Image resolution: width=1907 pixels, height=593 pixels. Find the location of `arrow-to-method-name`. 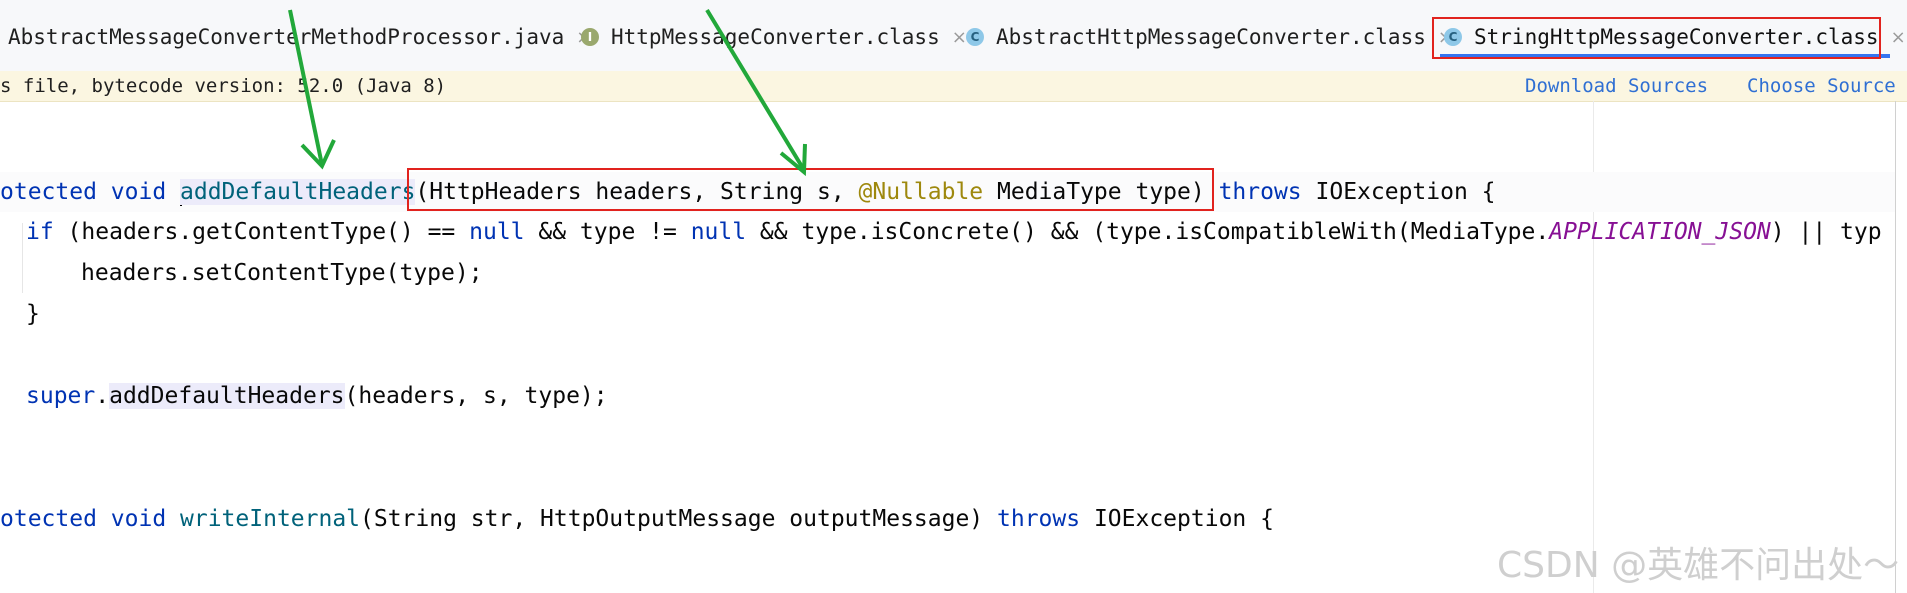

arrow-to-method-name is located at coordinates (312, 89).